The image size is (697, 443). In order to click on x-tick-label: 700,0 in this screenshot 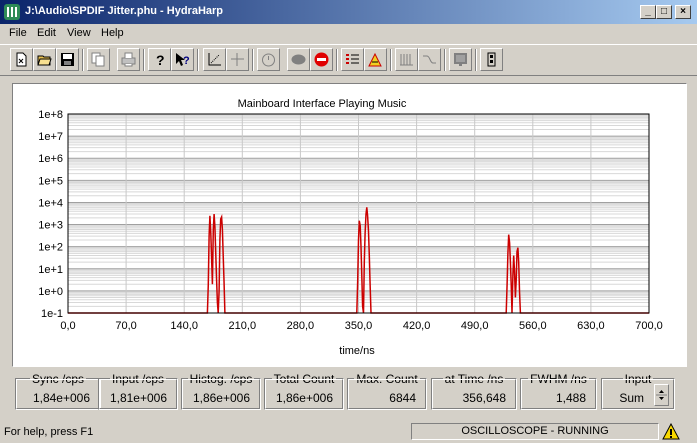, I will do `click(649, 326)`.